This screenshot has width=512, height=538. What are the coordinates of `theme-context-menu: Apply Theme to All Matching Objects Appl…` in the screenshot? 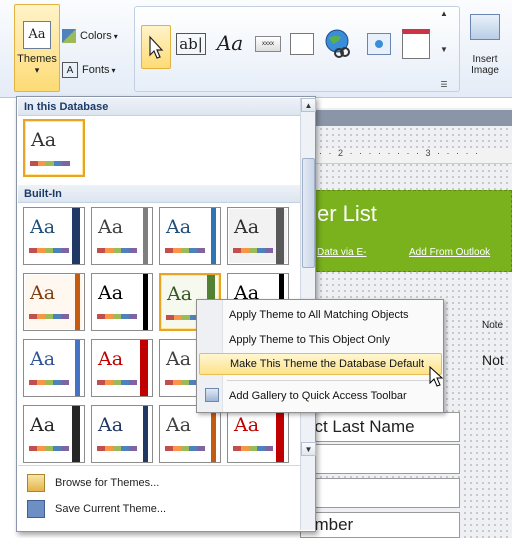 It's located at (320, 356).